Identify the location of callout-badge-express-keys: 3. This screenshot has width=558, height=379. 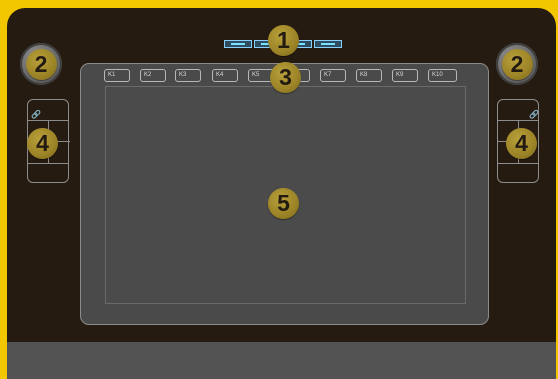
(285, 77).